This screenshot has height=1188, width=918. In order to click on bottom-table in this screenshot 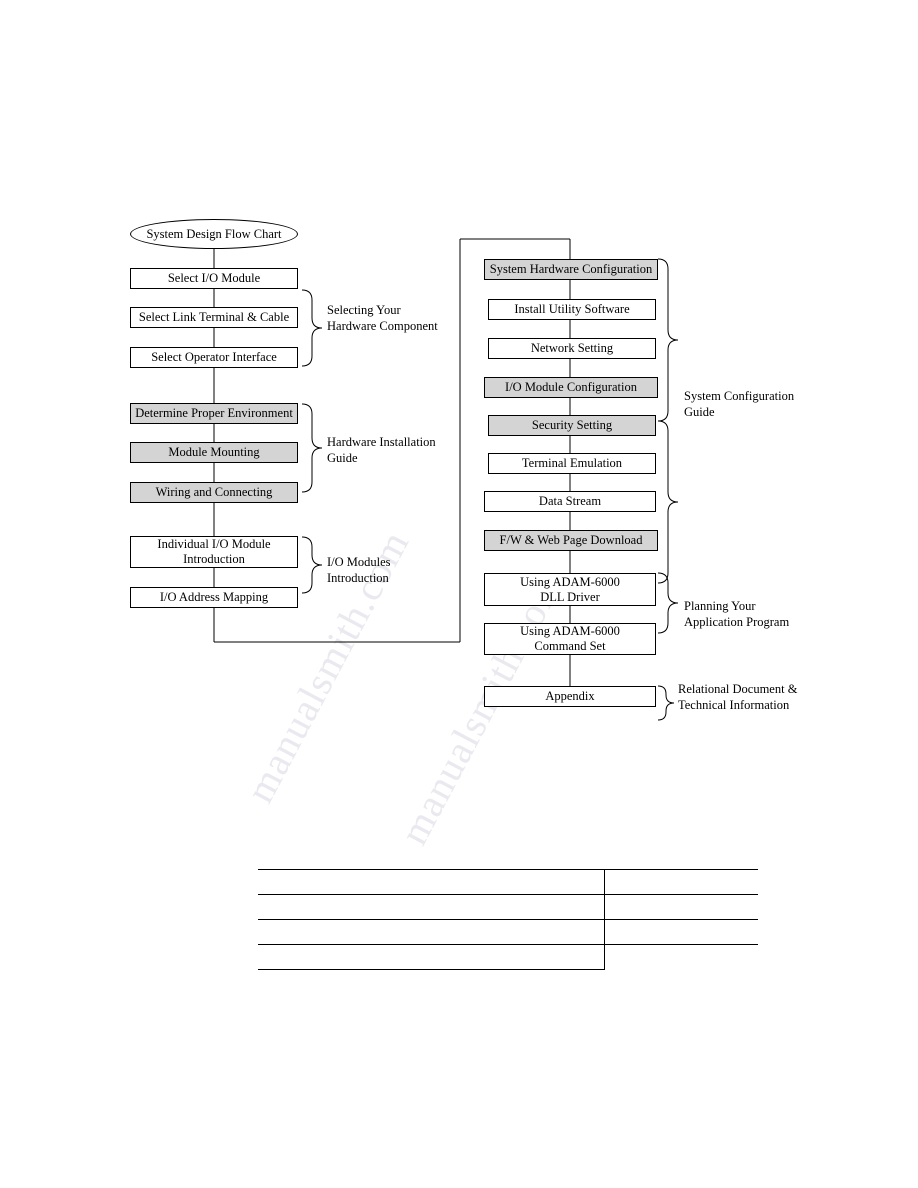, I will do `click(508, 919)`.